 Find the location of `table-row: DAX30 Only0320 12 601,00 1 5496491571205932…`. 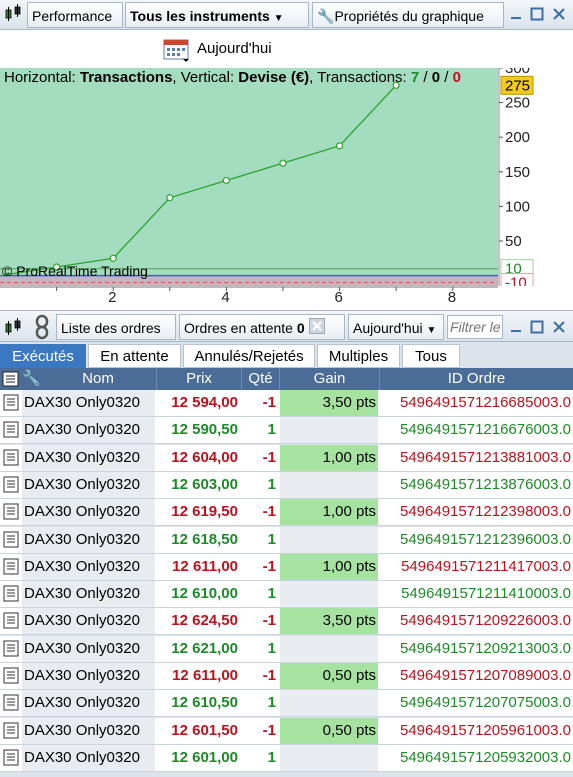

table-row: DAX30 Only0320 12 601,00 1 5496491571205932… is located at coordinates (286, 758).